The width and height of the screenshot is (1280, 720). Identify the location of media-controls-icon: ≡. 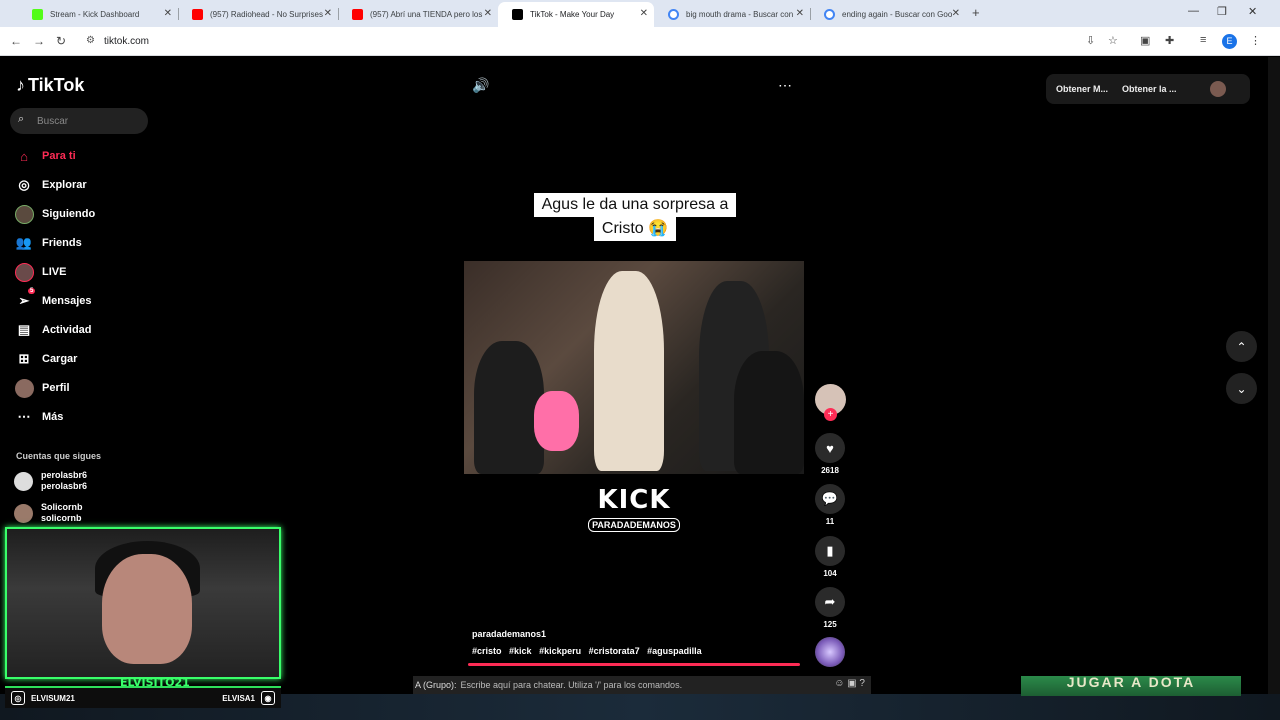
(1203, 40).